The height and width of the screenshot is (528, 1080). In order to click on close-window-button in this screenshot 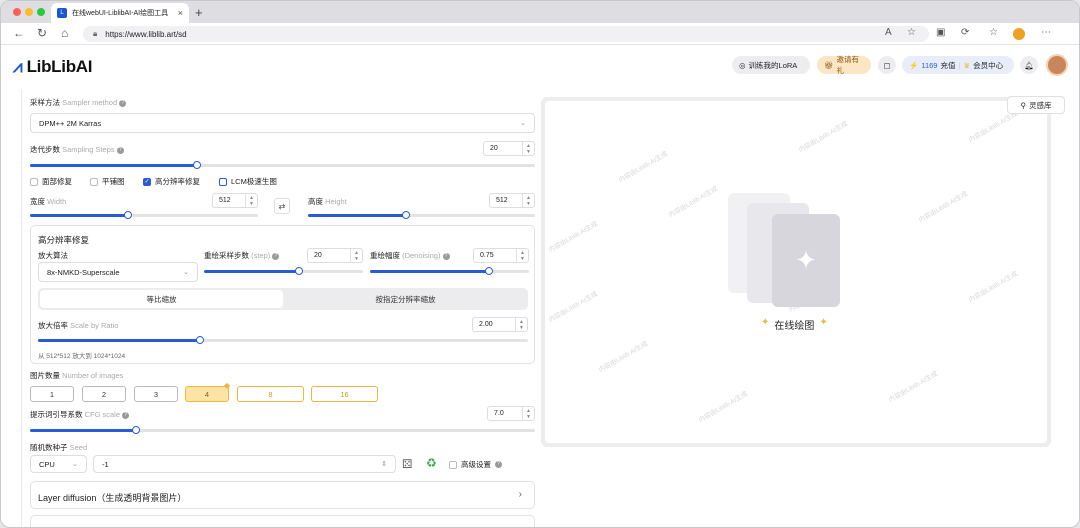, I will do `click(17, 12)`.